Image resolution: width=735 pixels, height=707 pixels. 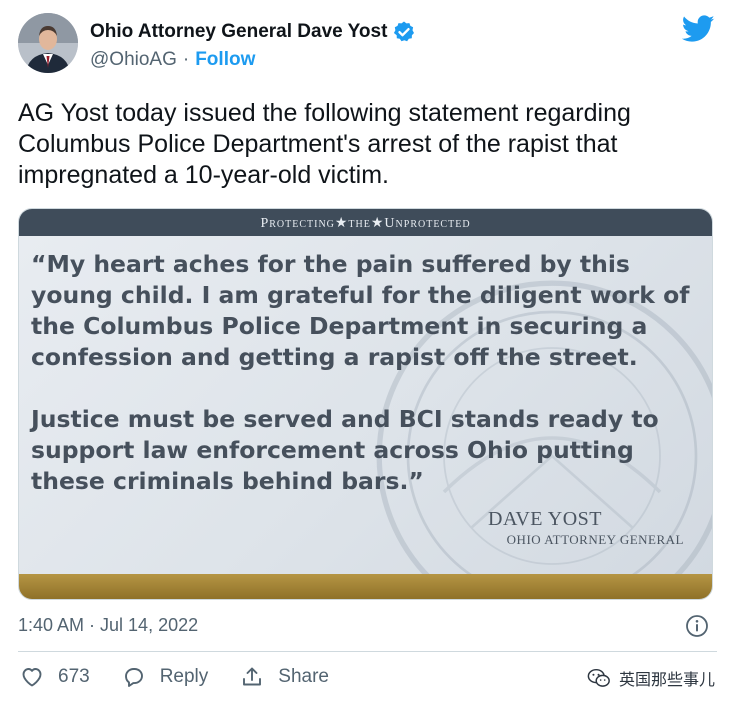 I want to click on signature-title: OHIO ATTORNEY GENERAL, so click(x=595, y=539).